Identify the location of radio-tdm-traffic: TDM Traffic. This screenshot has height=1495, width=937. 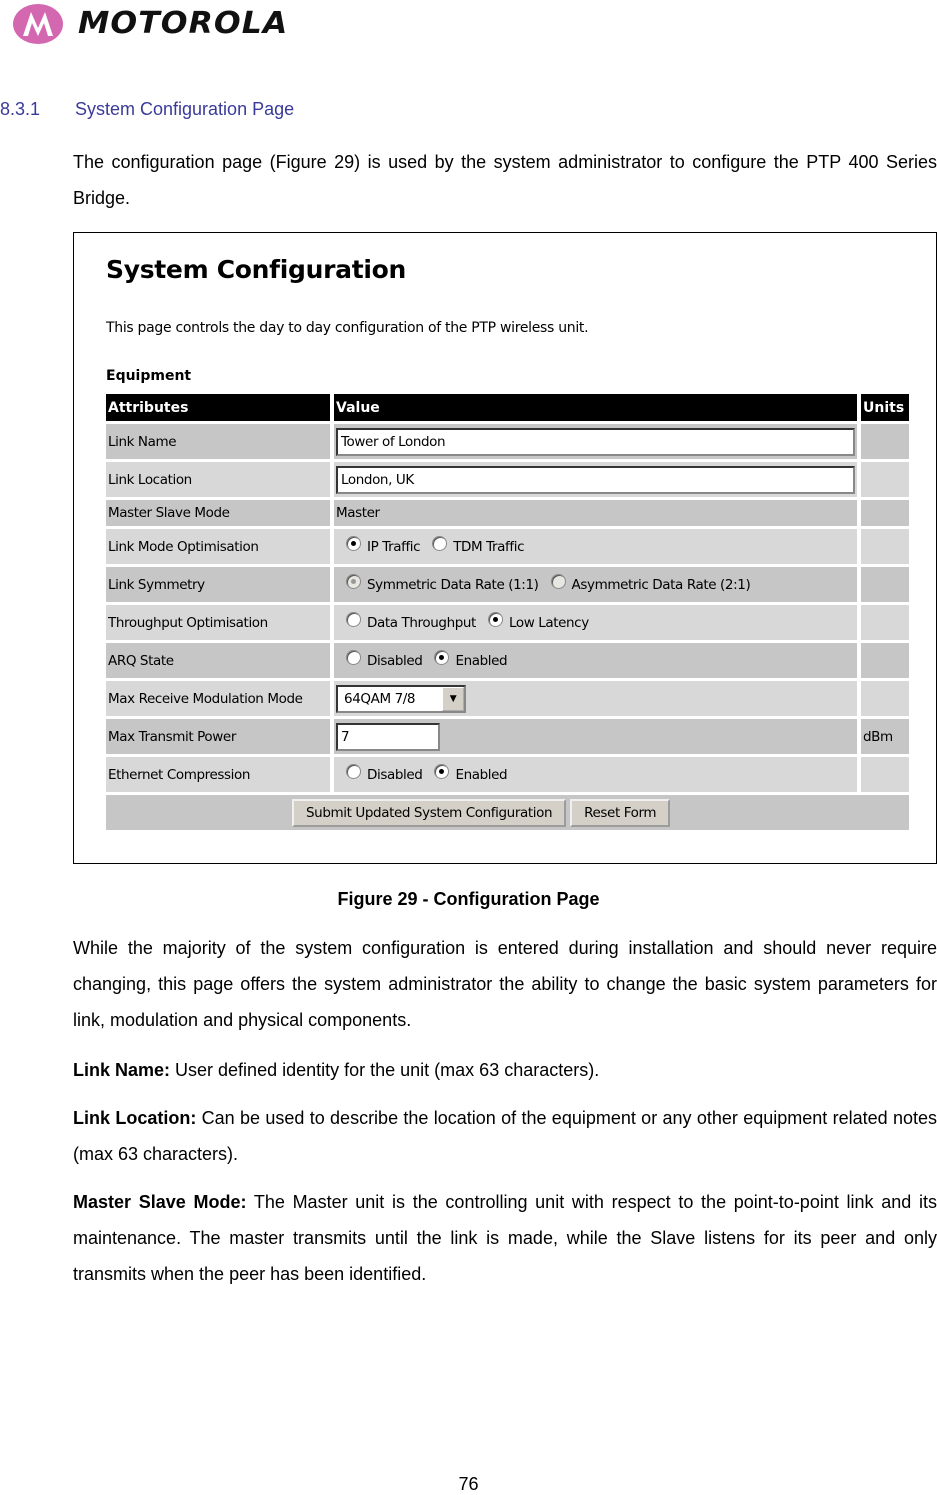
(478, 545).